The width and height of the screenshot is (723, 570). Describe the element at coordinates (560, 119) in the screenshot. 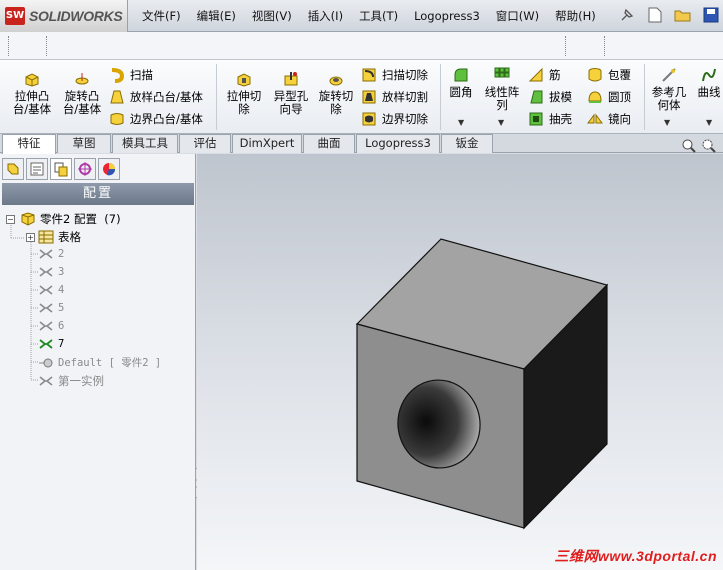

I see `shell-label: 抽壳` at that location.